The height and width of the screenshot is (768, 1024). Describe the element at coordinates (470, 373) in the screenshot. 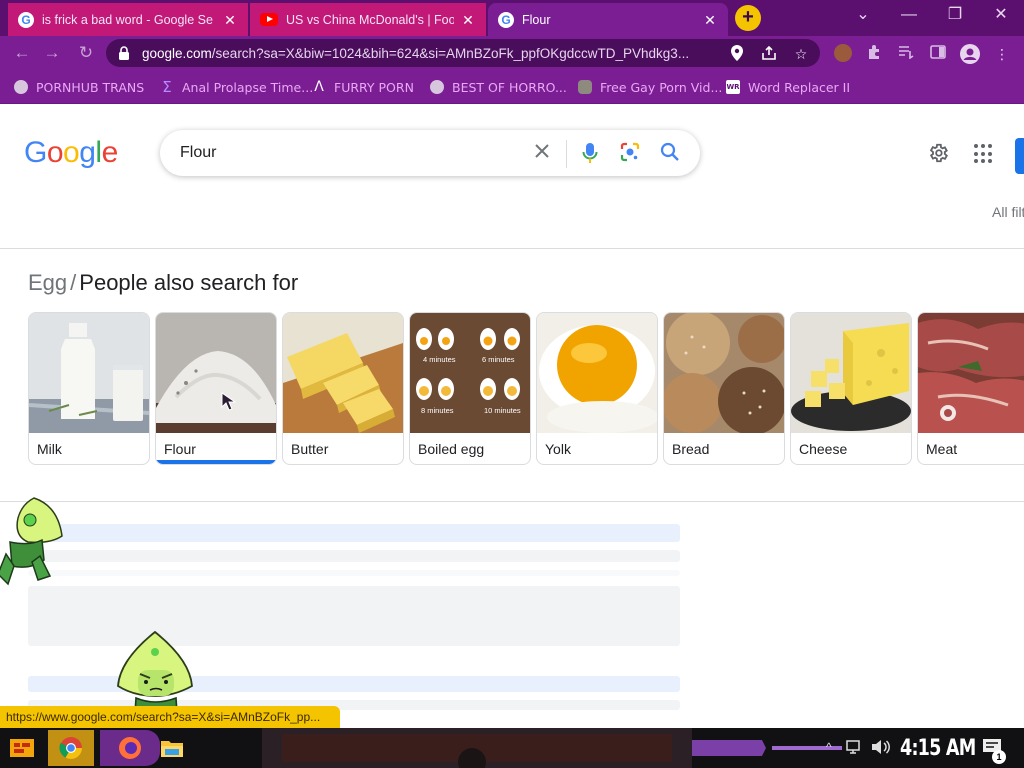

I see `boiled-egg-image: 4 minutes 6 minutes 8 minutes 10 minutes` at that location.